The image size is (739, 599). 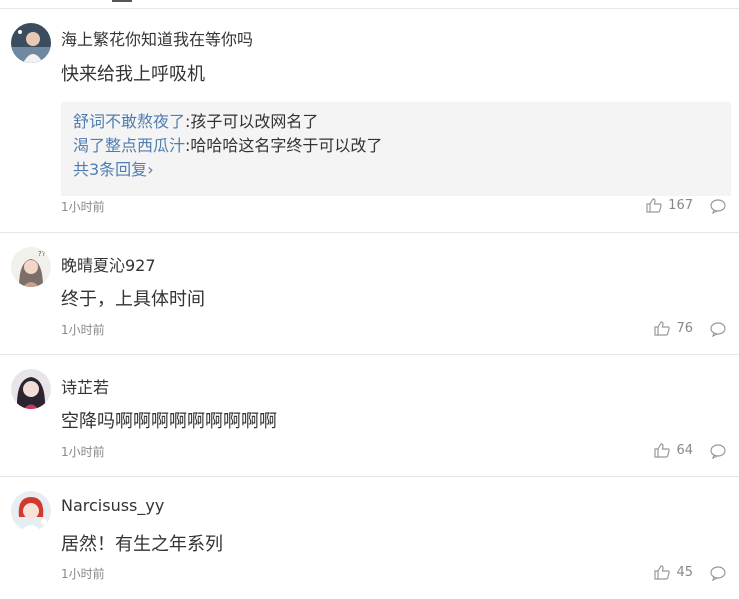 What do you see at coordinates (673, 450) in the screenshot?
I see `like-button: 64` at bounding box center [673, 450].